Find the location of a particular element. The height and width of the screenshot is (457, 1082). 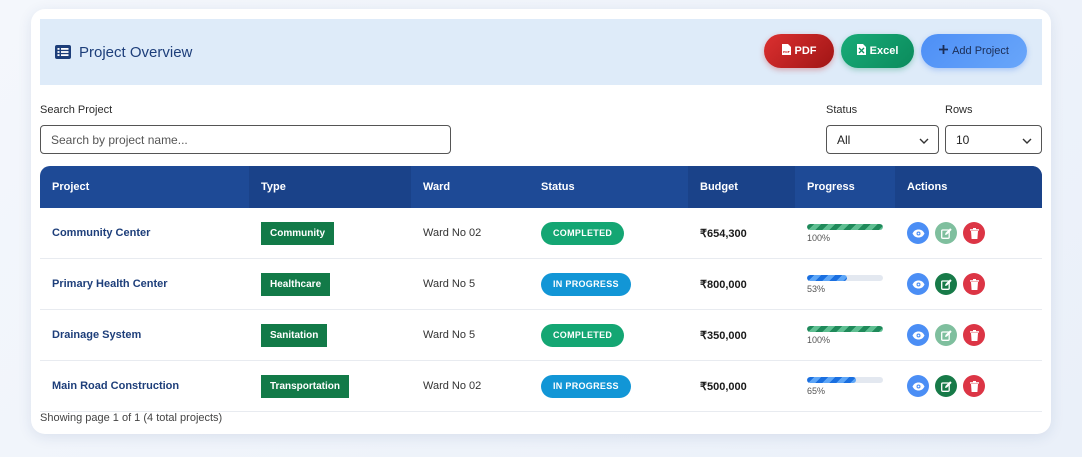

search-input is located at coordinates (245, 139).